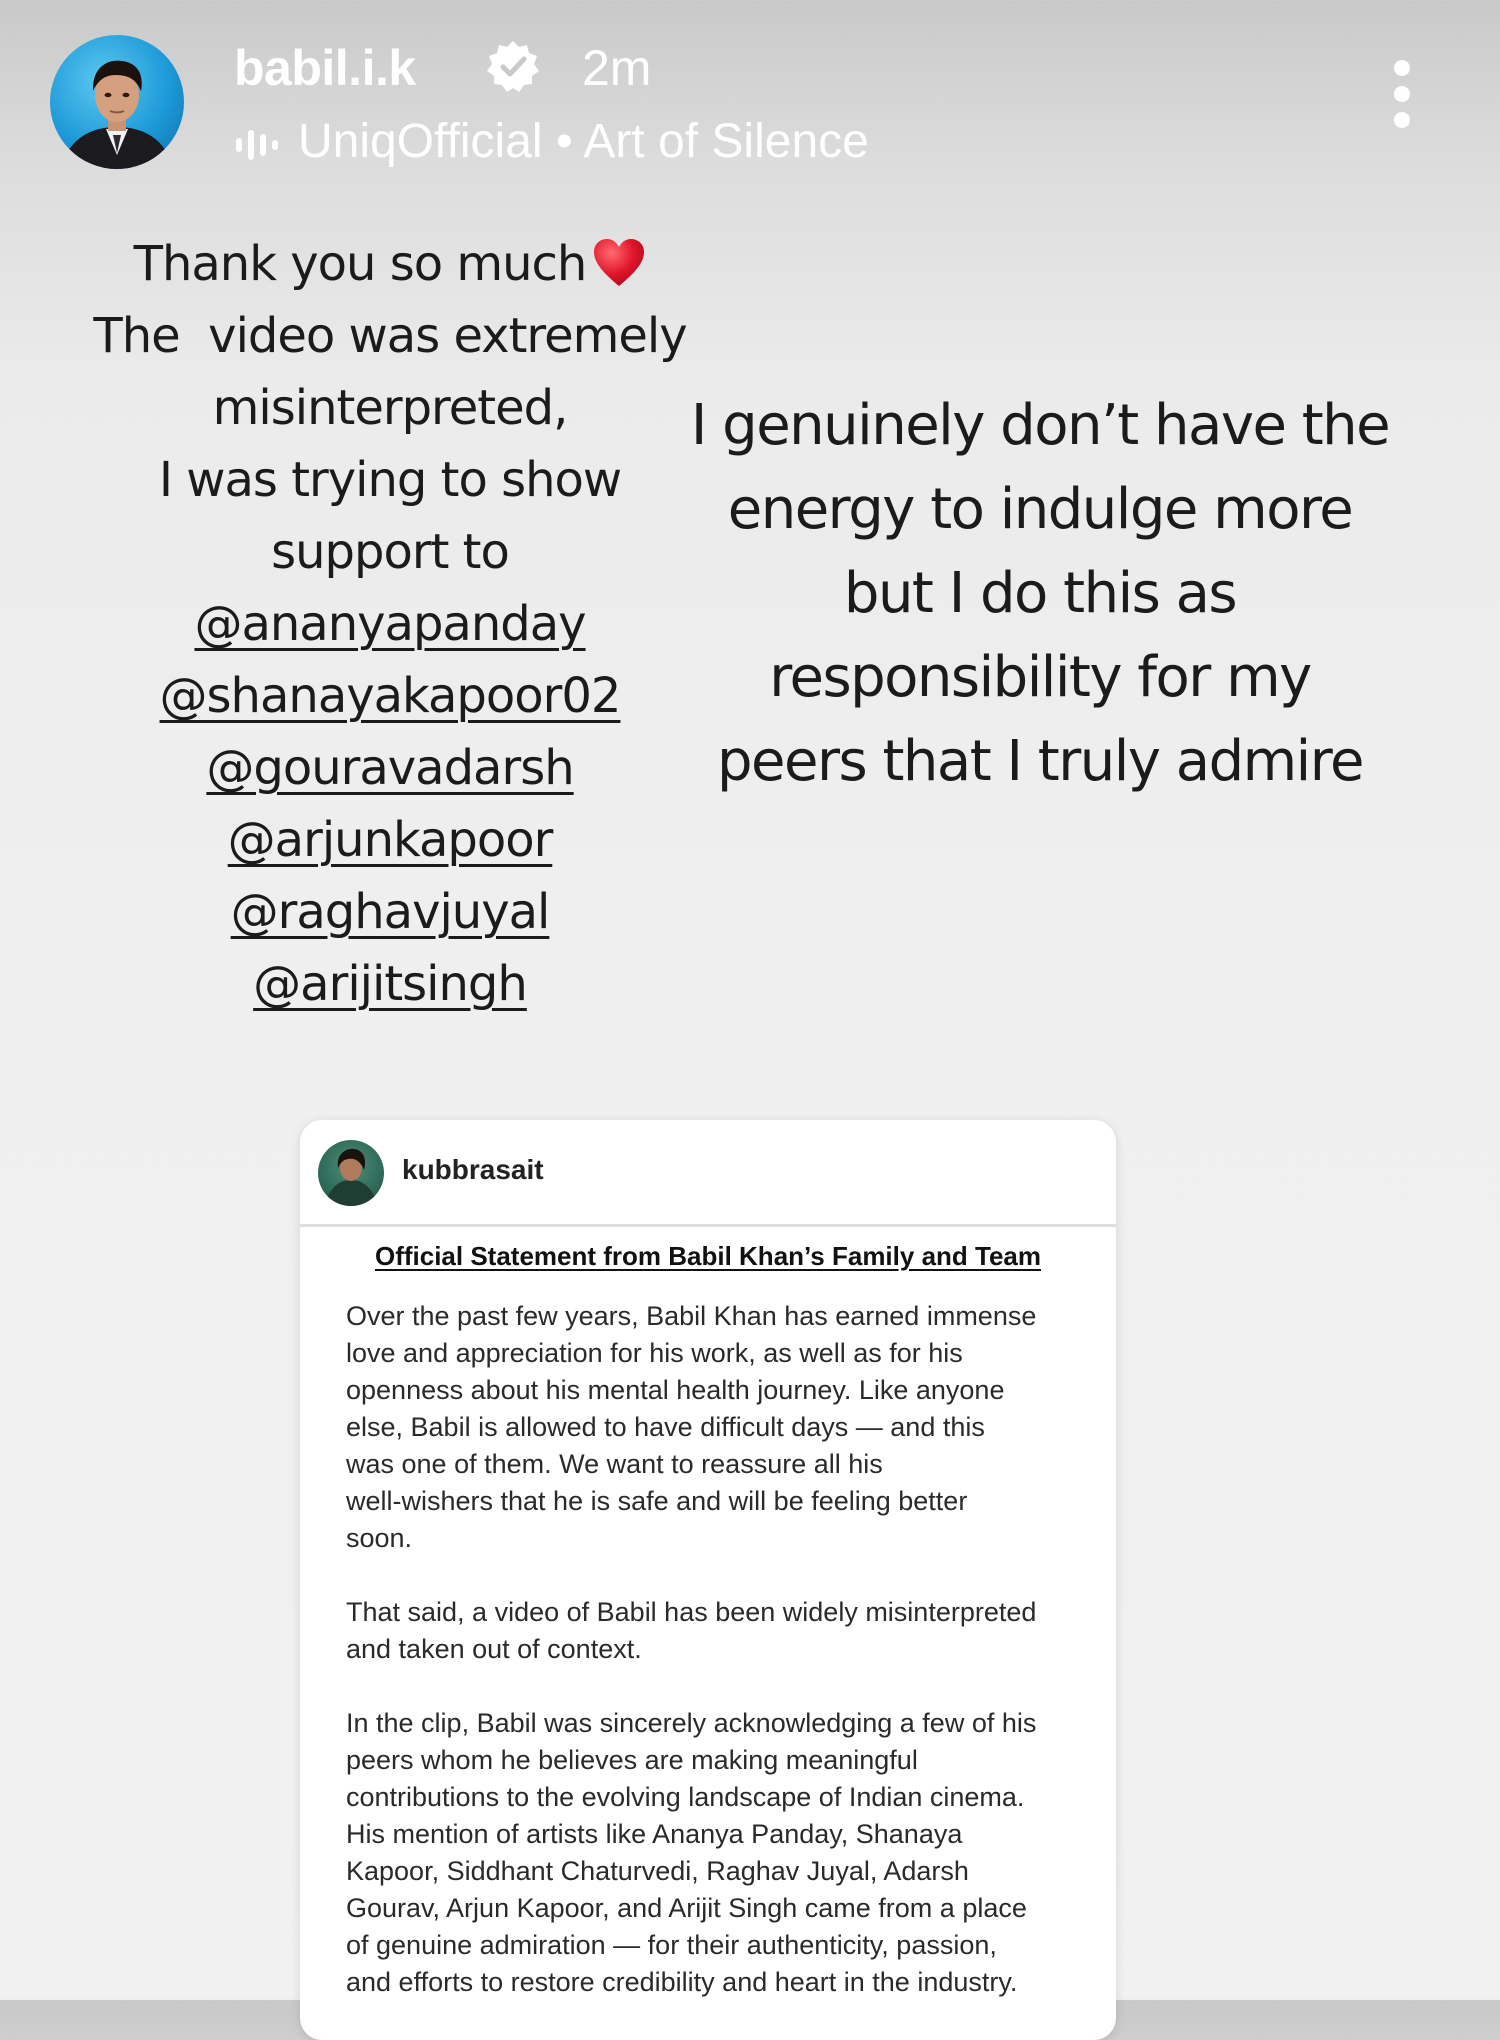 Image resolution: width=1500 pixels, height=2040 pixels. Describe the element at coordinates (1402, 98) in the screenshot. I see `more-options-icon` at that location.